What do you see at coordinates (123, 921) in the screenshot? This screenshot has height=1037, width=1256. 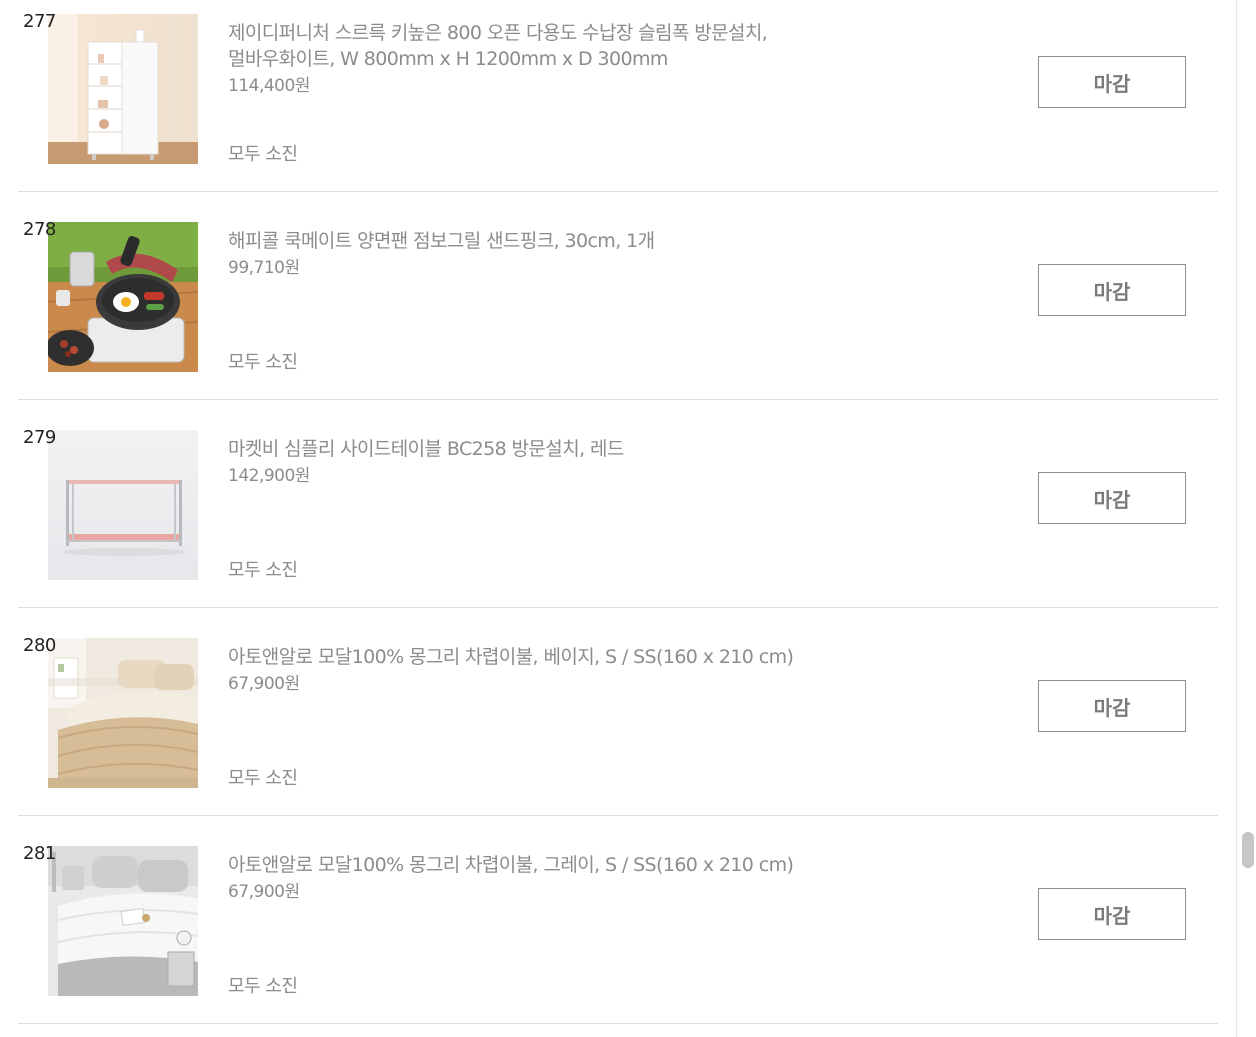 I see `gray-bedding-image` at bounding box center [123, 921].